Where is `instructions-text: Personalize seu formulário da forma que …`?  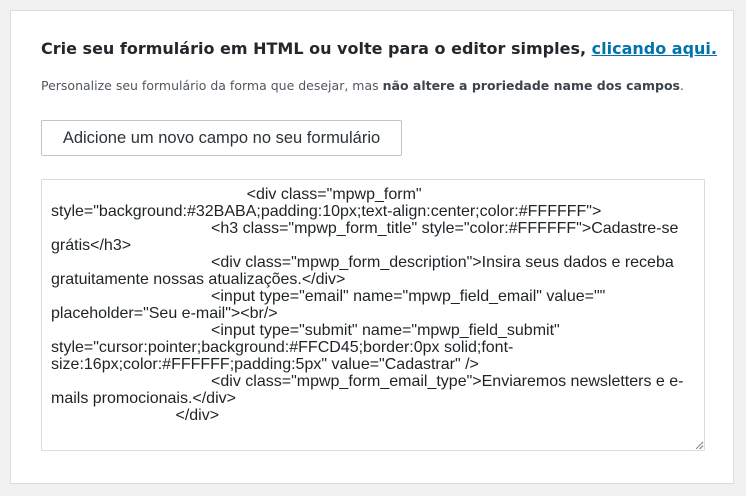
instructions-text: Personalize seu formulário da forma que … is located at coordinates (362, 85).